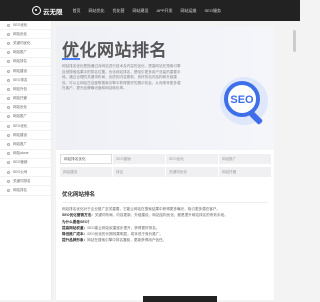 Image resolution: width=320 pixels, height=302 pixels. I want to click on seo-badge-text: SEO, so click(242, 100).